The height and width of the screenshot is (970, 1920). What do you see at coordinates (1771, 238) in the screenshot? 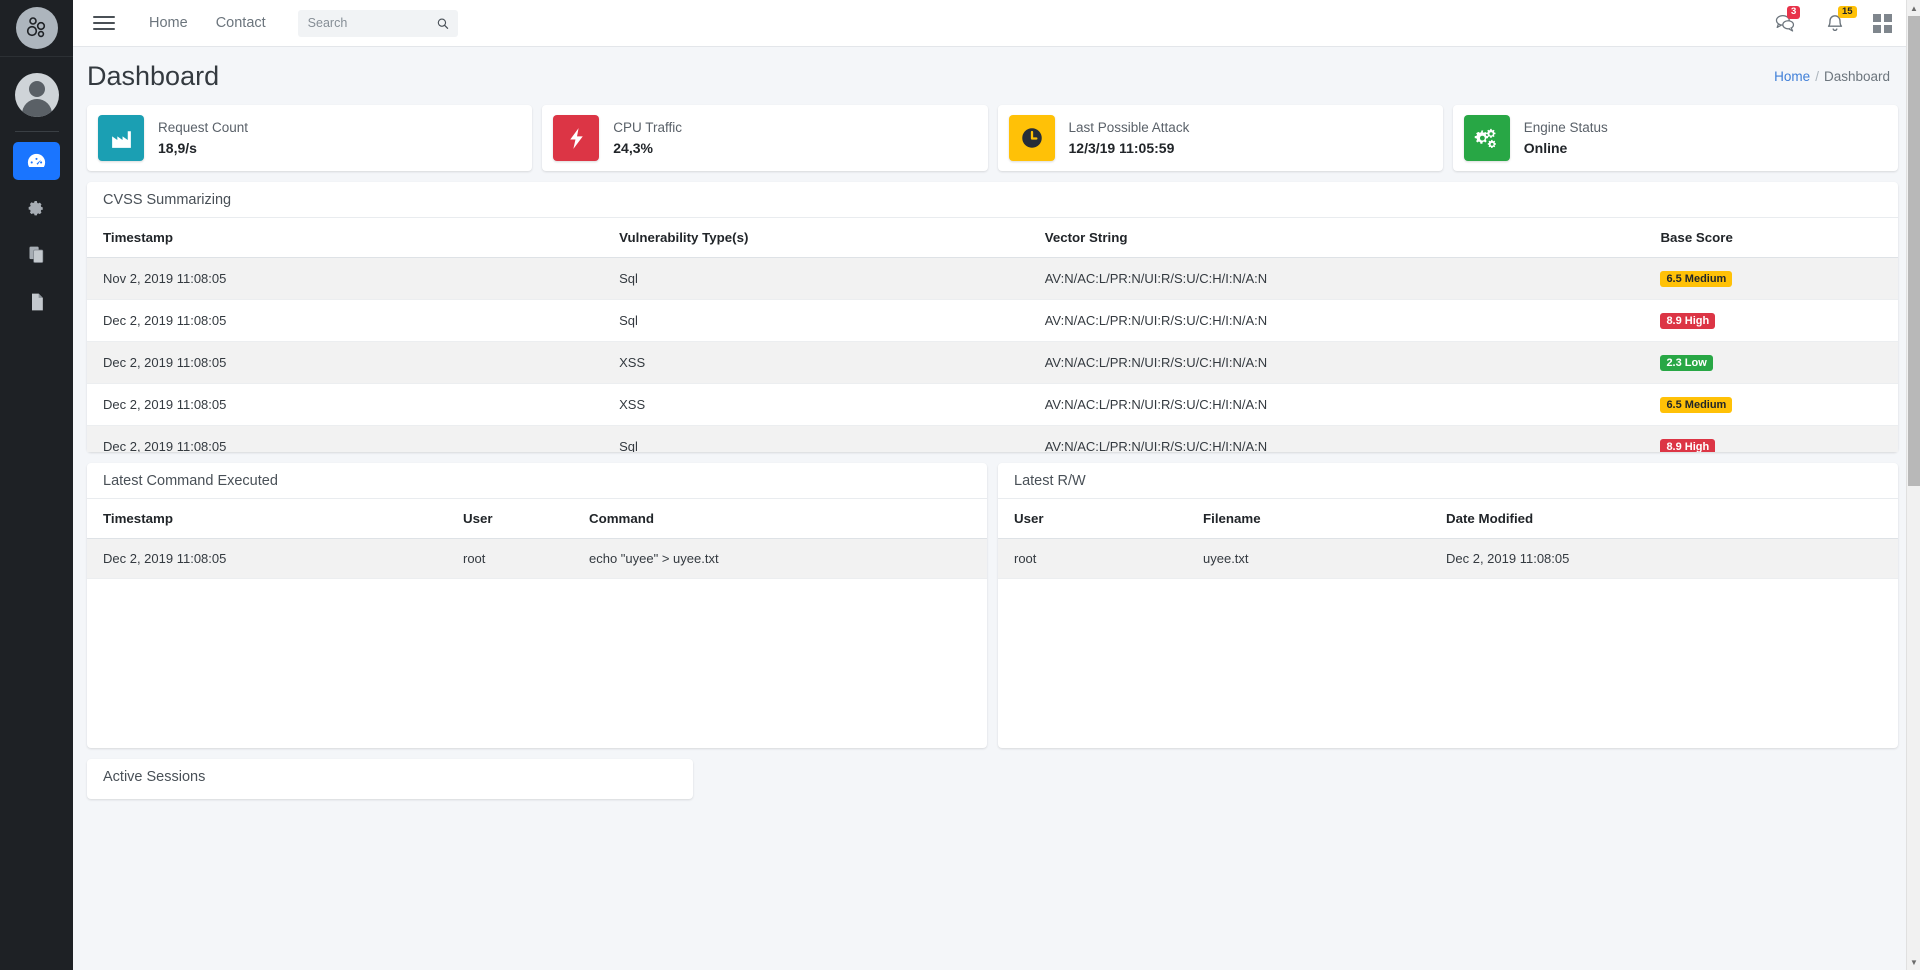
I see `cvss-col-score: Base Score` at bounding box center [1771, 238].